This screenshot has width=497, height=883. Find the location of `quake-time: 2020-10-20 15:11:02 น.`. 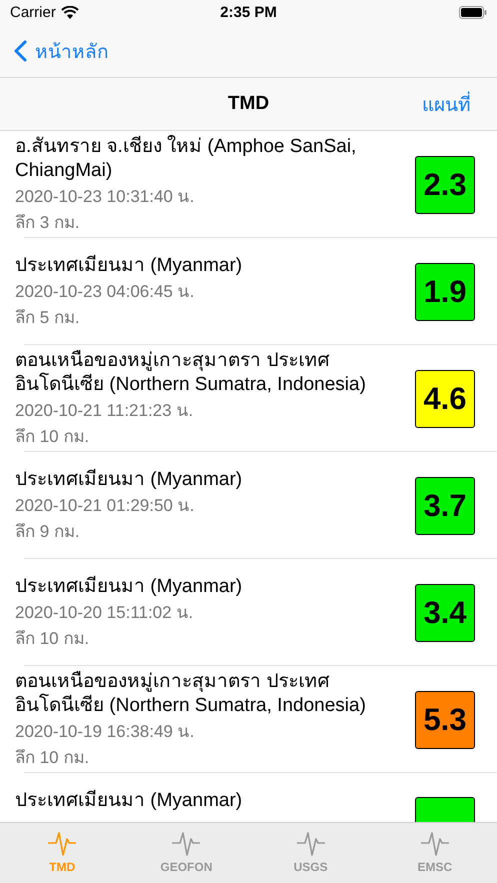

quake-time: 2020-10-20 15:11:02 น. is located at coordinates (104, 613).